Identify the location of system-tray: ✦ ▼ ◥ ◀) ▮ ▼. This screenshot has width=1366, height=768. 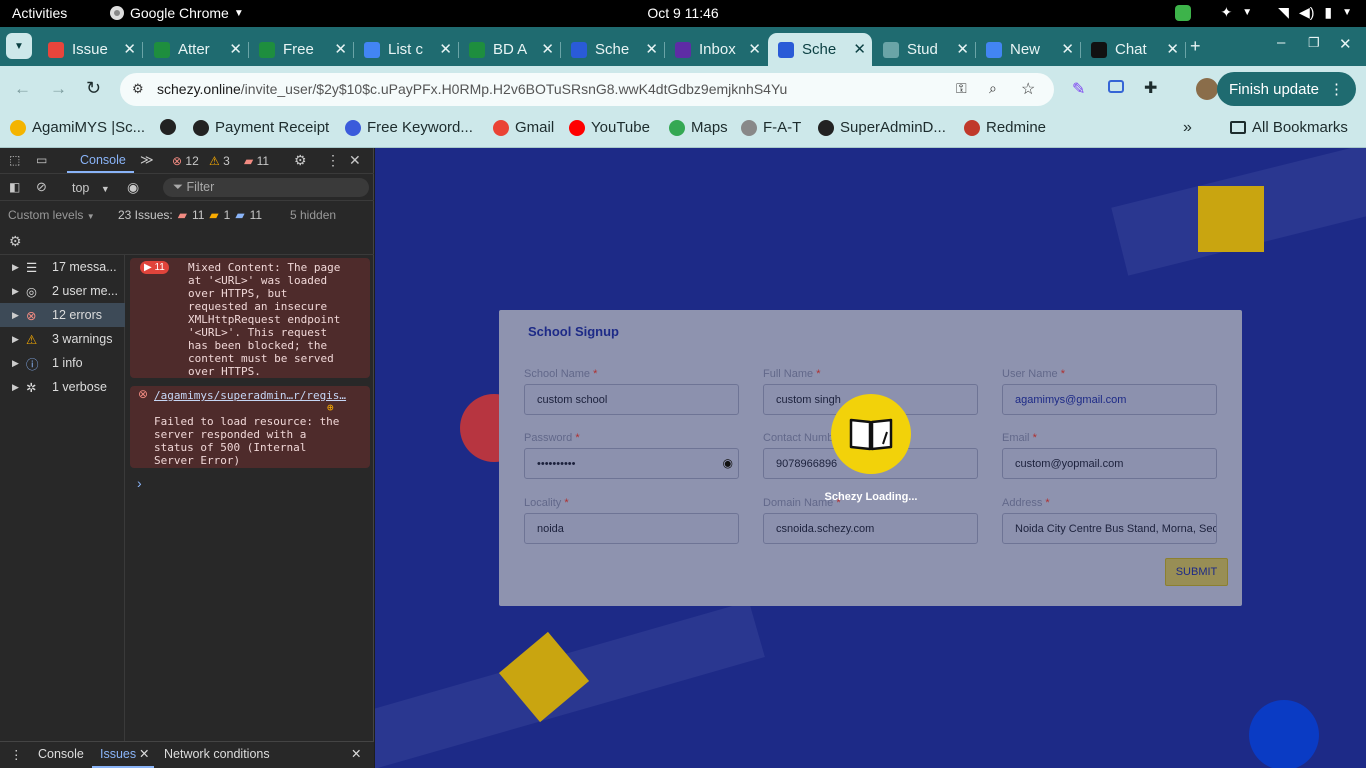
(1263, 12).